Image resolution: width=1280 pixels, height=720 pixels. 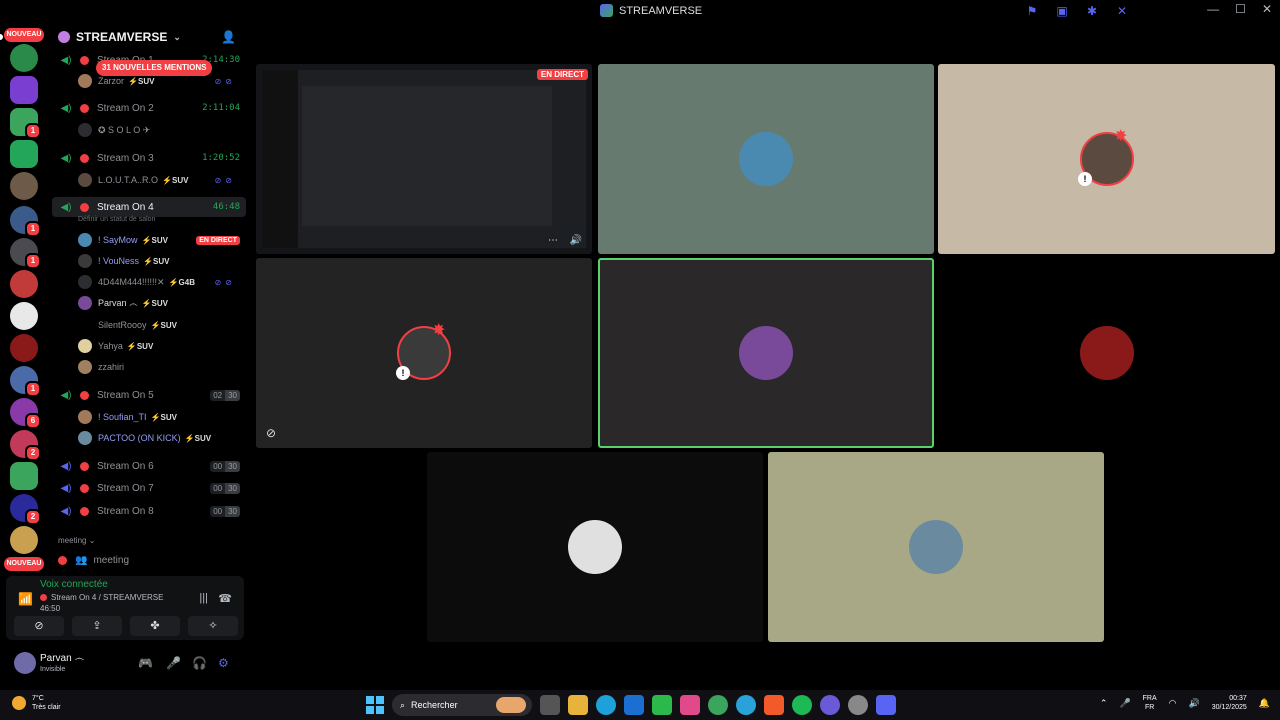 What do you see at coordinates (662, 705) in the screenshot?
I see `play-icon` at bounding box center [662, 705].